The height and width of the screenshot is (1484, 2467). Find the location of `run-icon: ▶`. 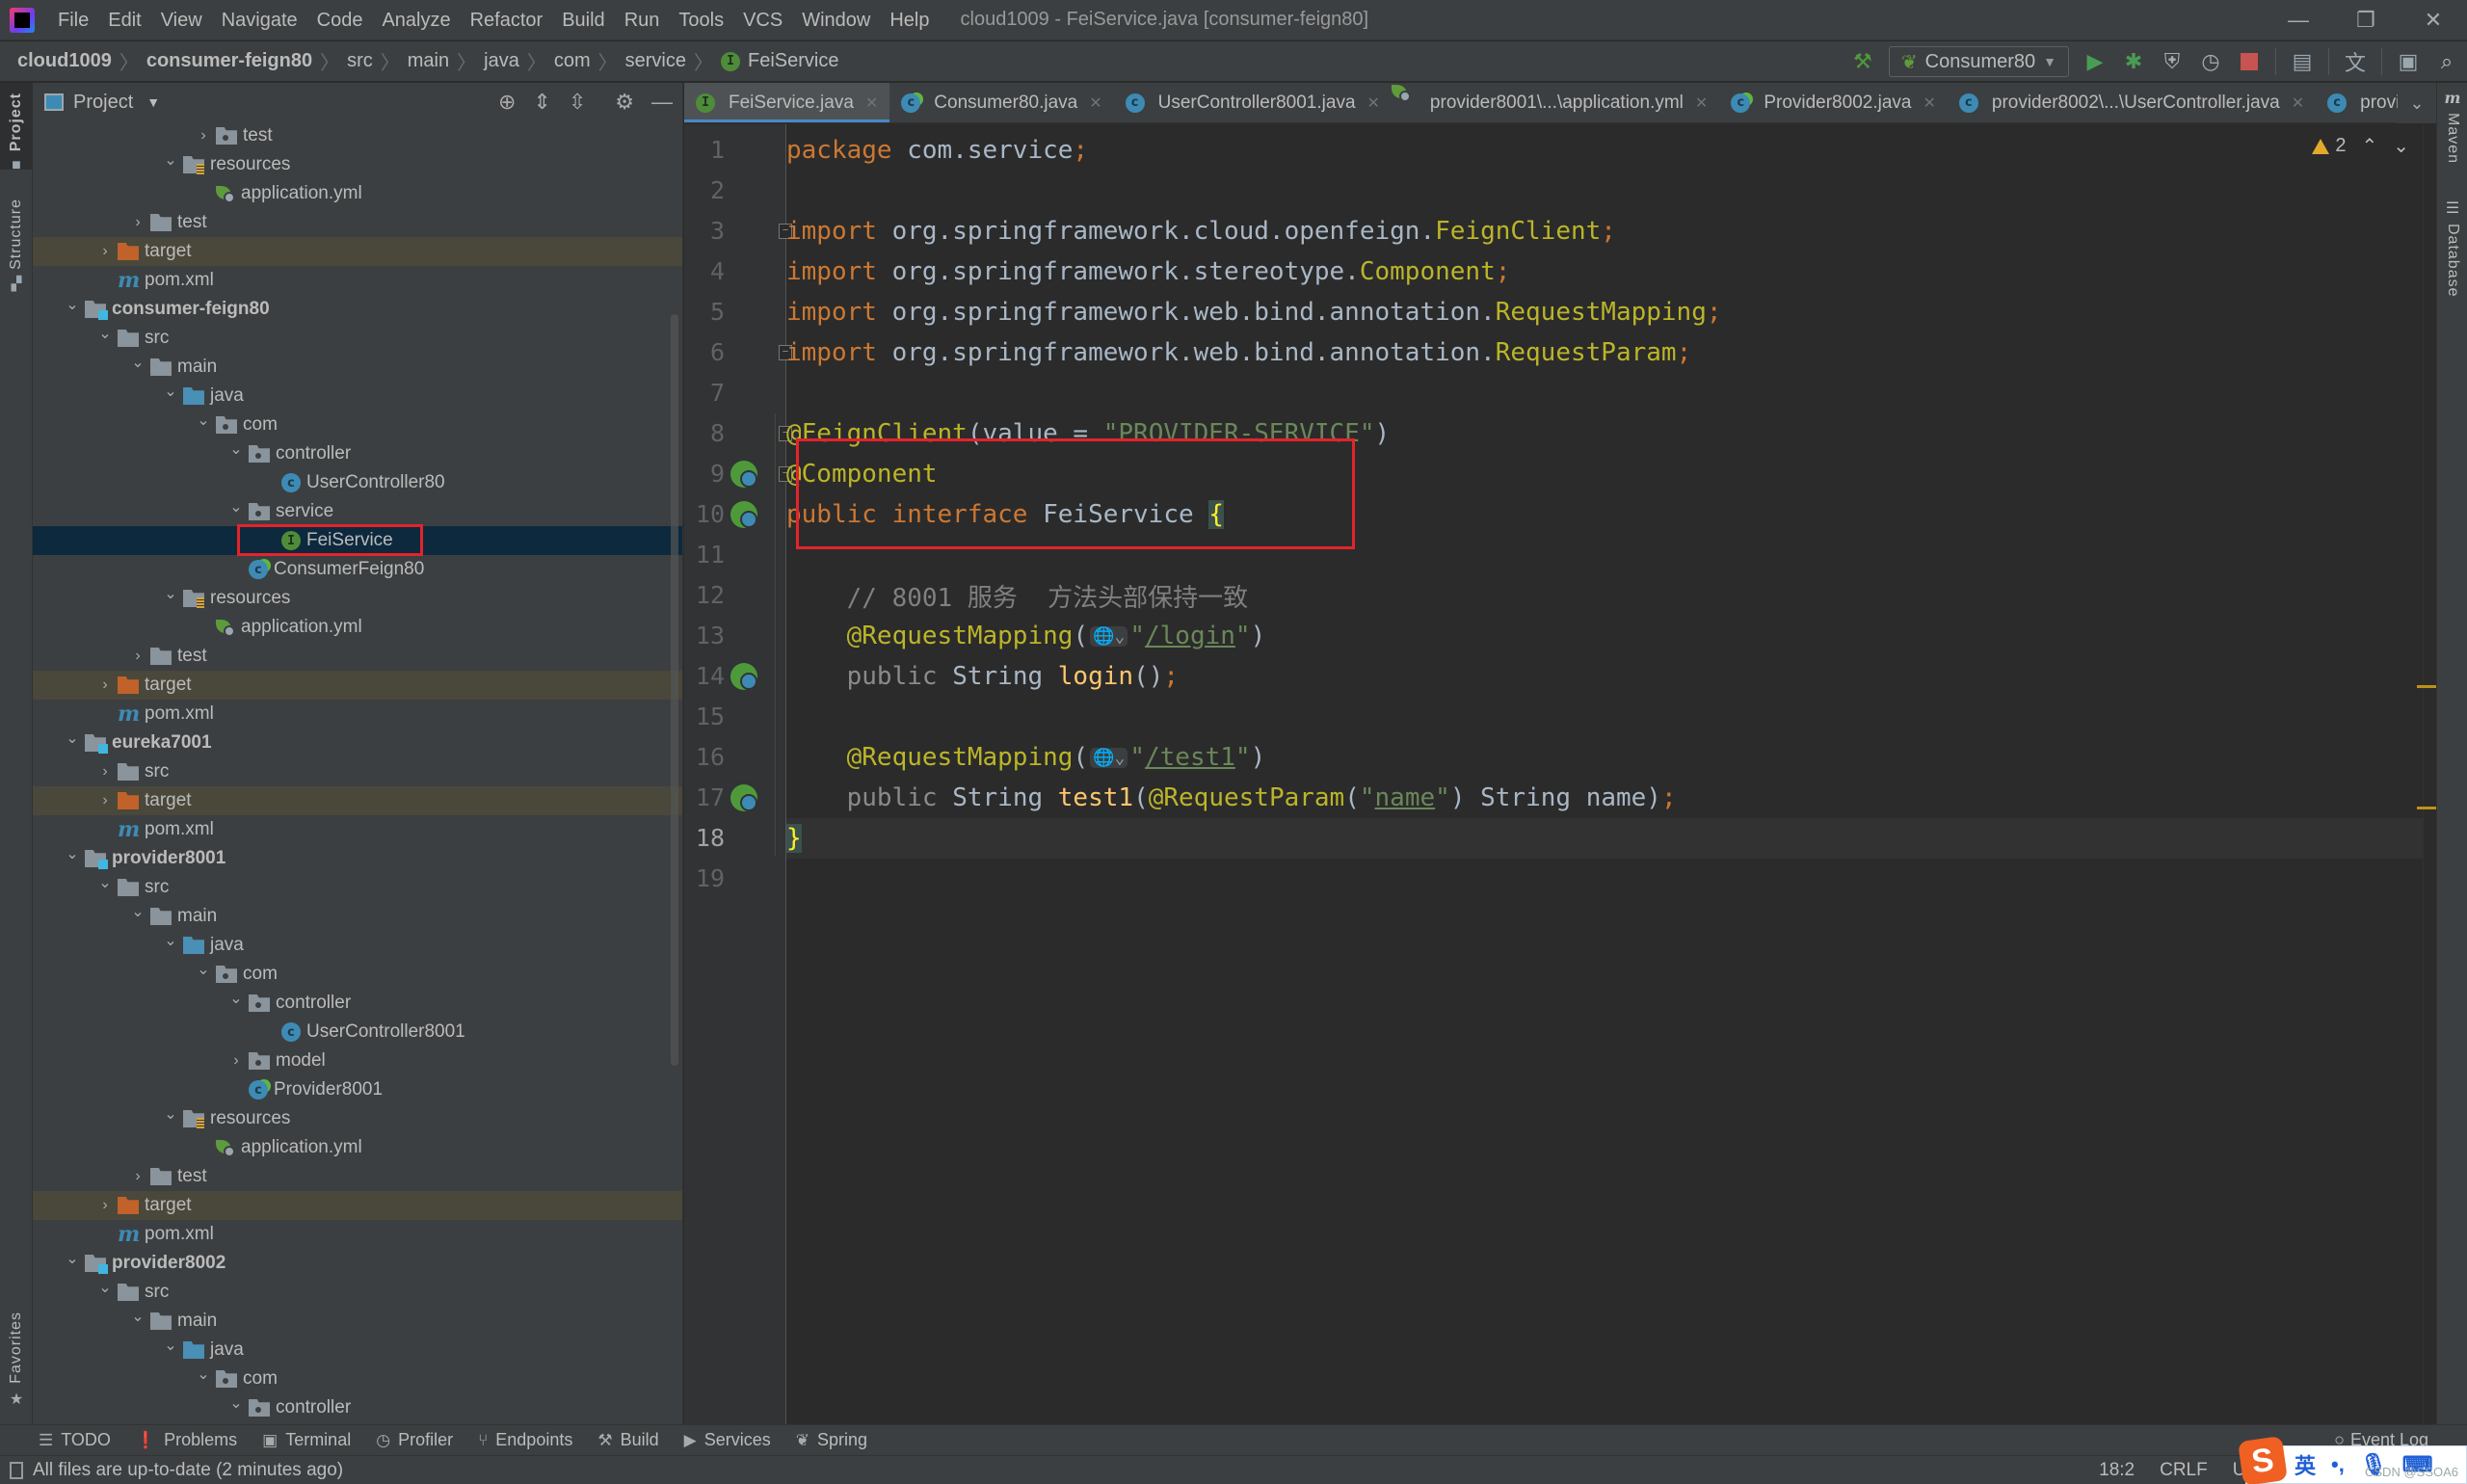

run-icon: ▶ is located at coordinates (2095, 61).